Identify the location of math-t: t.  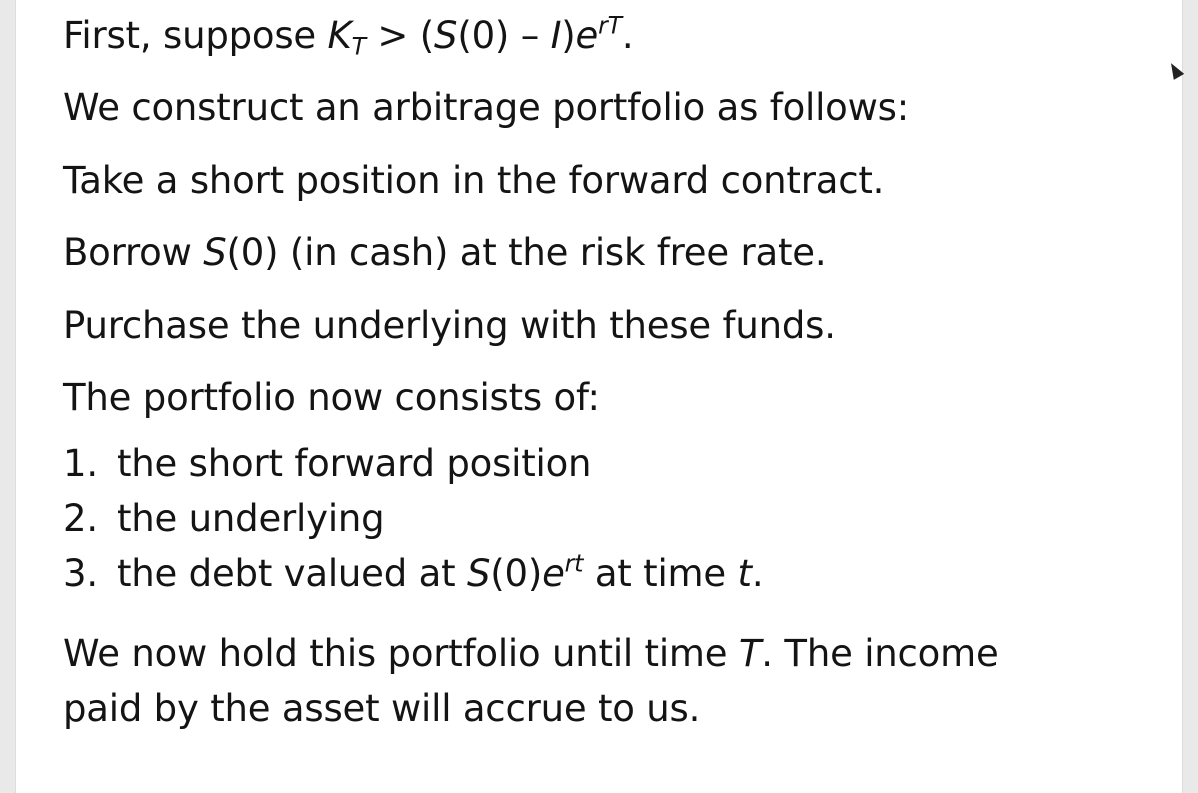
(745, 574).